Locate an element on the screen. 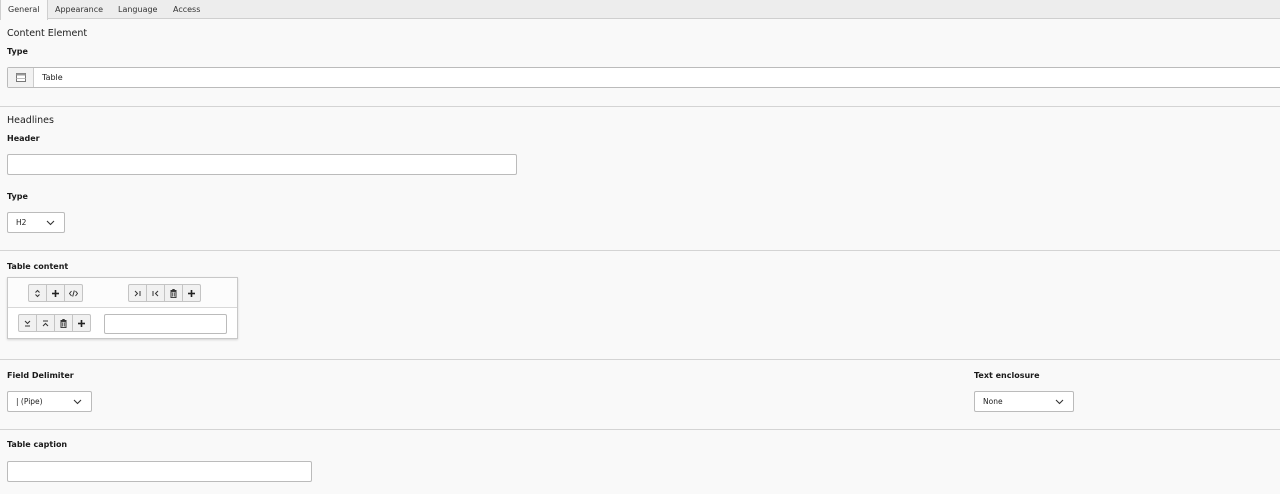  move-down-icon is located at coordinates (27, 323).